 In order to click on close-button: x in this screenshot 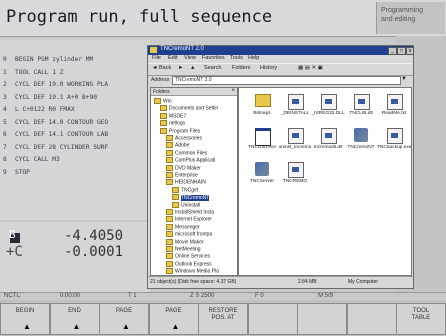, I will do `click(410, 51)`.